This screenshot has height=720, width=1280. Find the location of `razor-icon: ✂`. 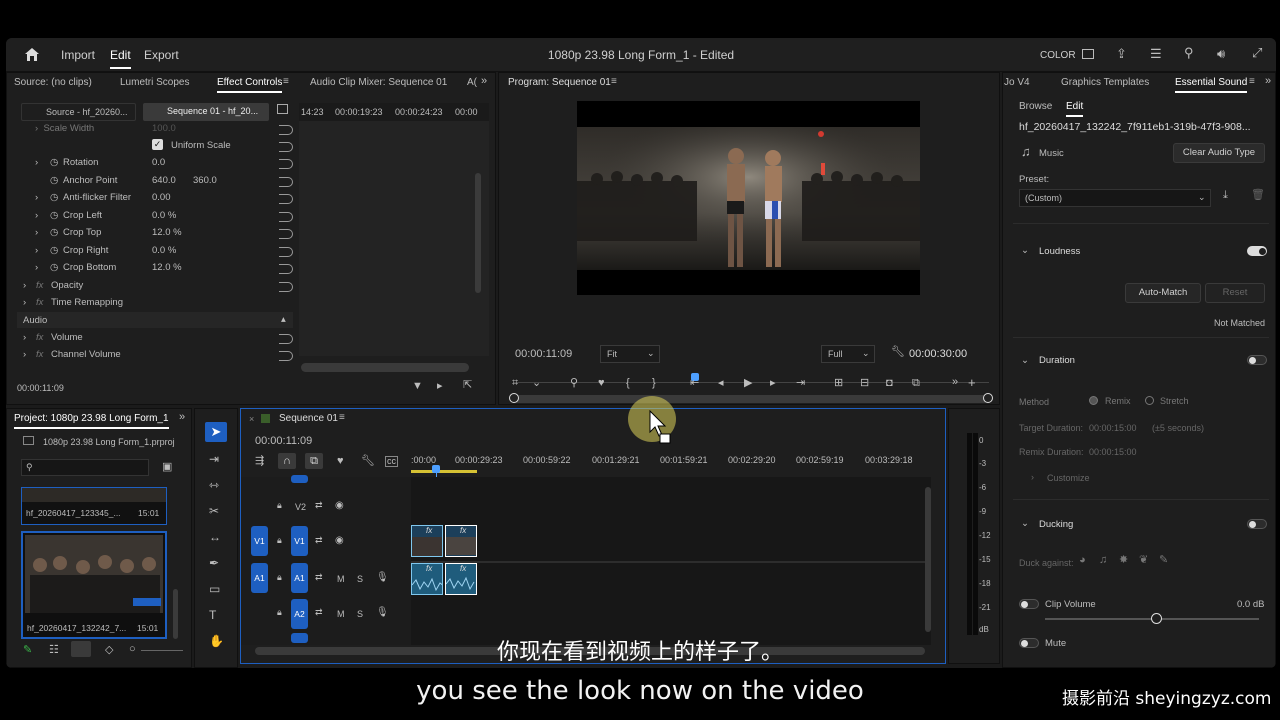

razor-icon: ✂ is located at coordinates (214, 511).